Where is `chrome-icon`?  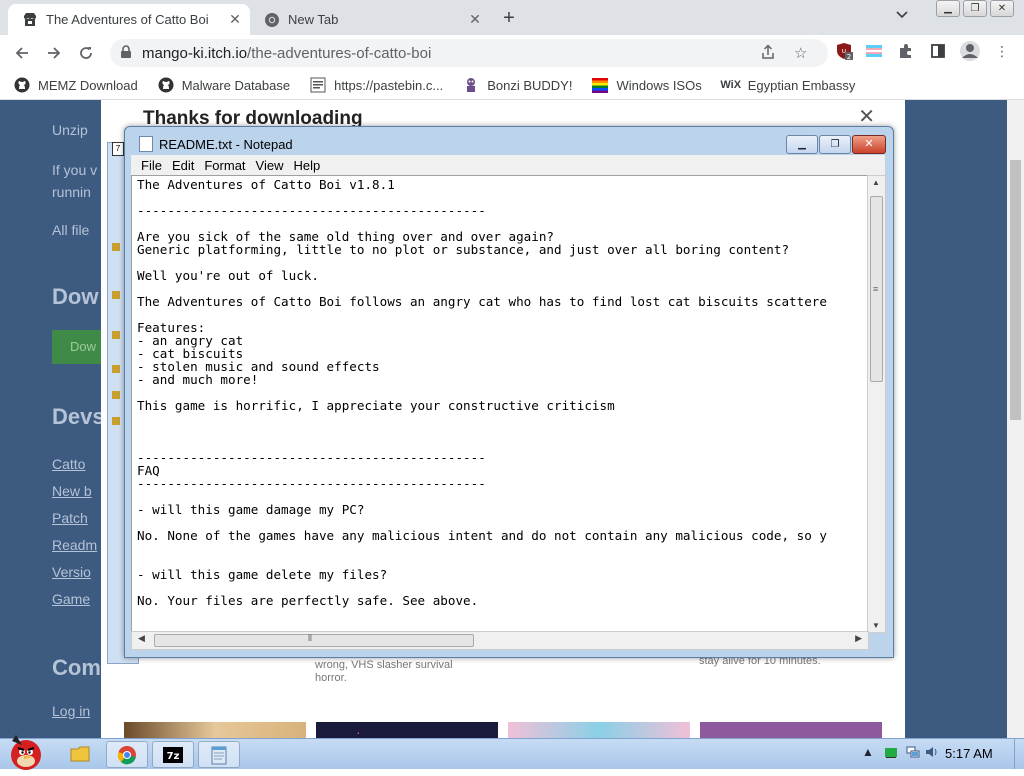
chrome-icon is located at coordinates (272, 20).